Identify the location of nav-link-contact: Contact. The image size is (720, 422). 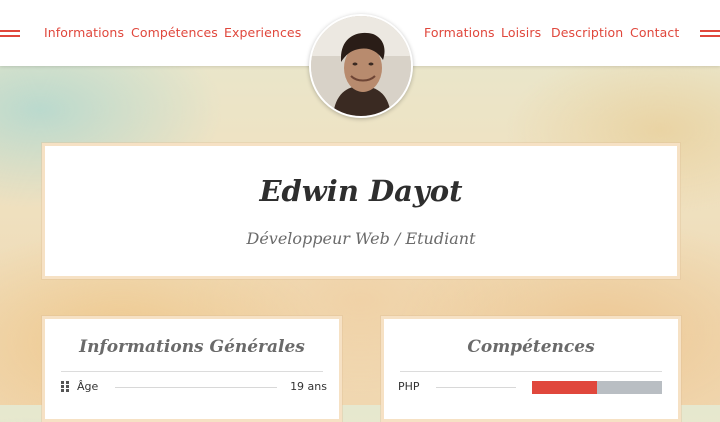
(654, 32).